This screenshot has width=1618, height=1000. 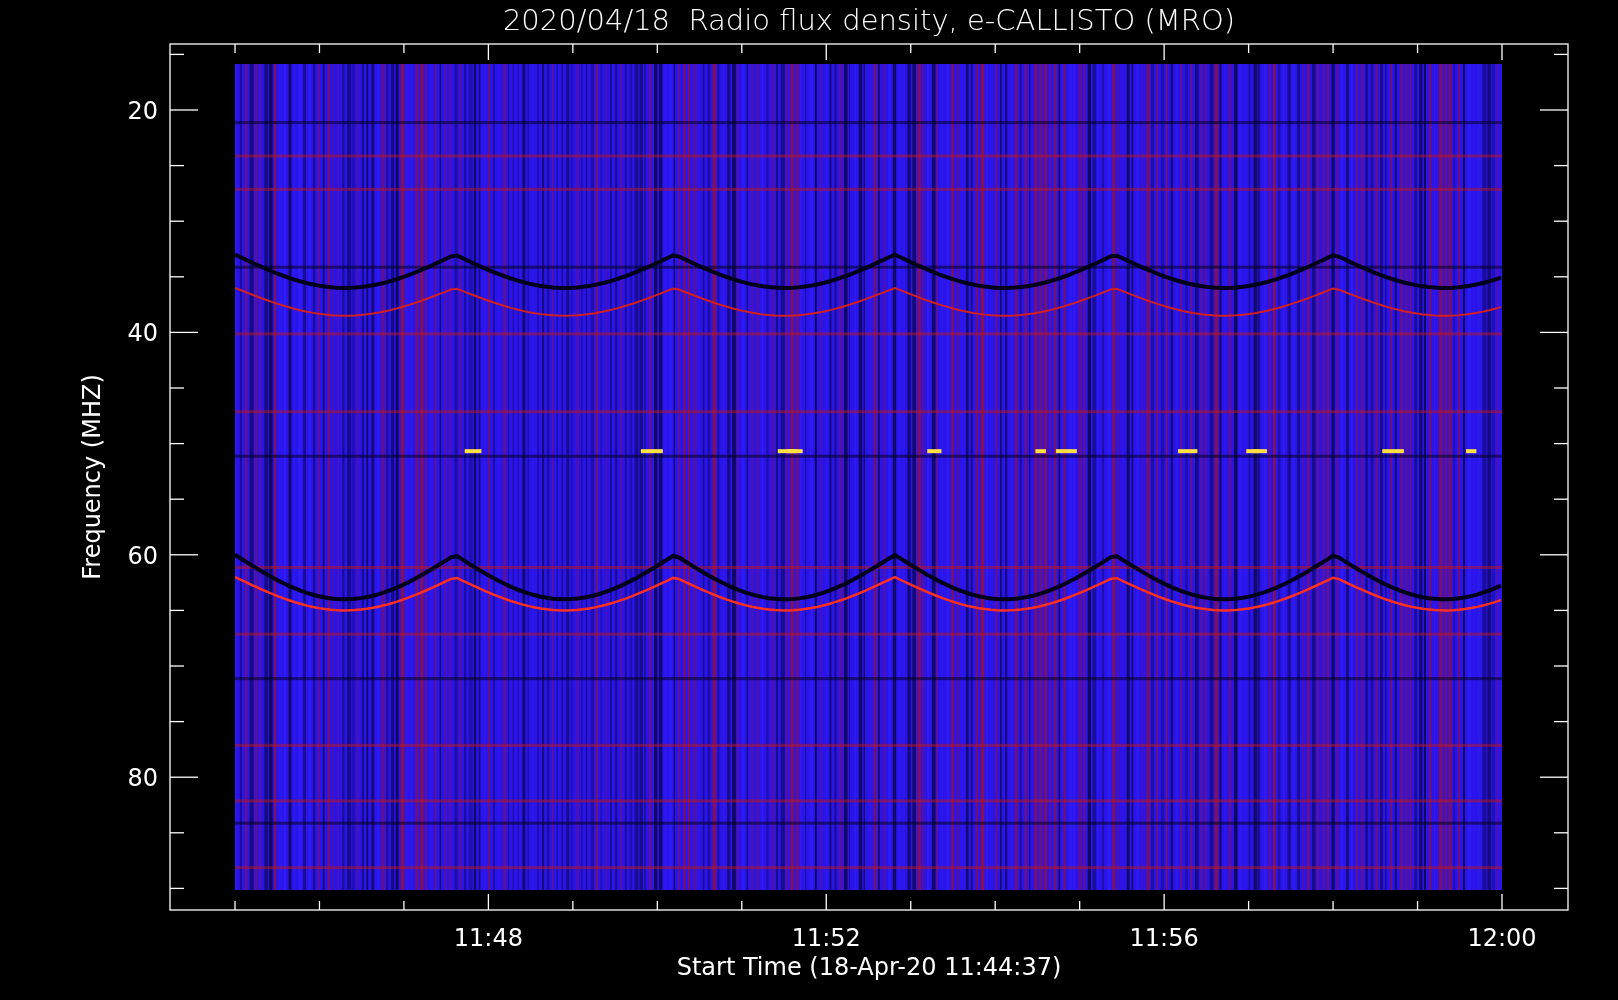 I want to click on y-tick-label: 20, so click(x=142, y=111).